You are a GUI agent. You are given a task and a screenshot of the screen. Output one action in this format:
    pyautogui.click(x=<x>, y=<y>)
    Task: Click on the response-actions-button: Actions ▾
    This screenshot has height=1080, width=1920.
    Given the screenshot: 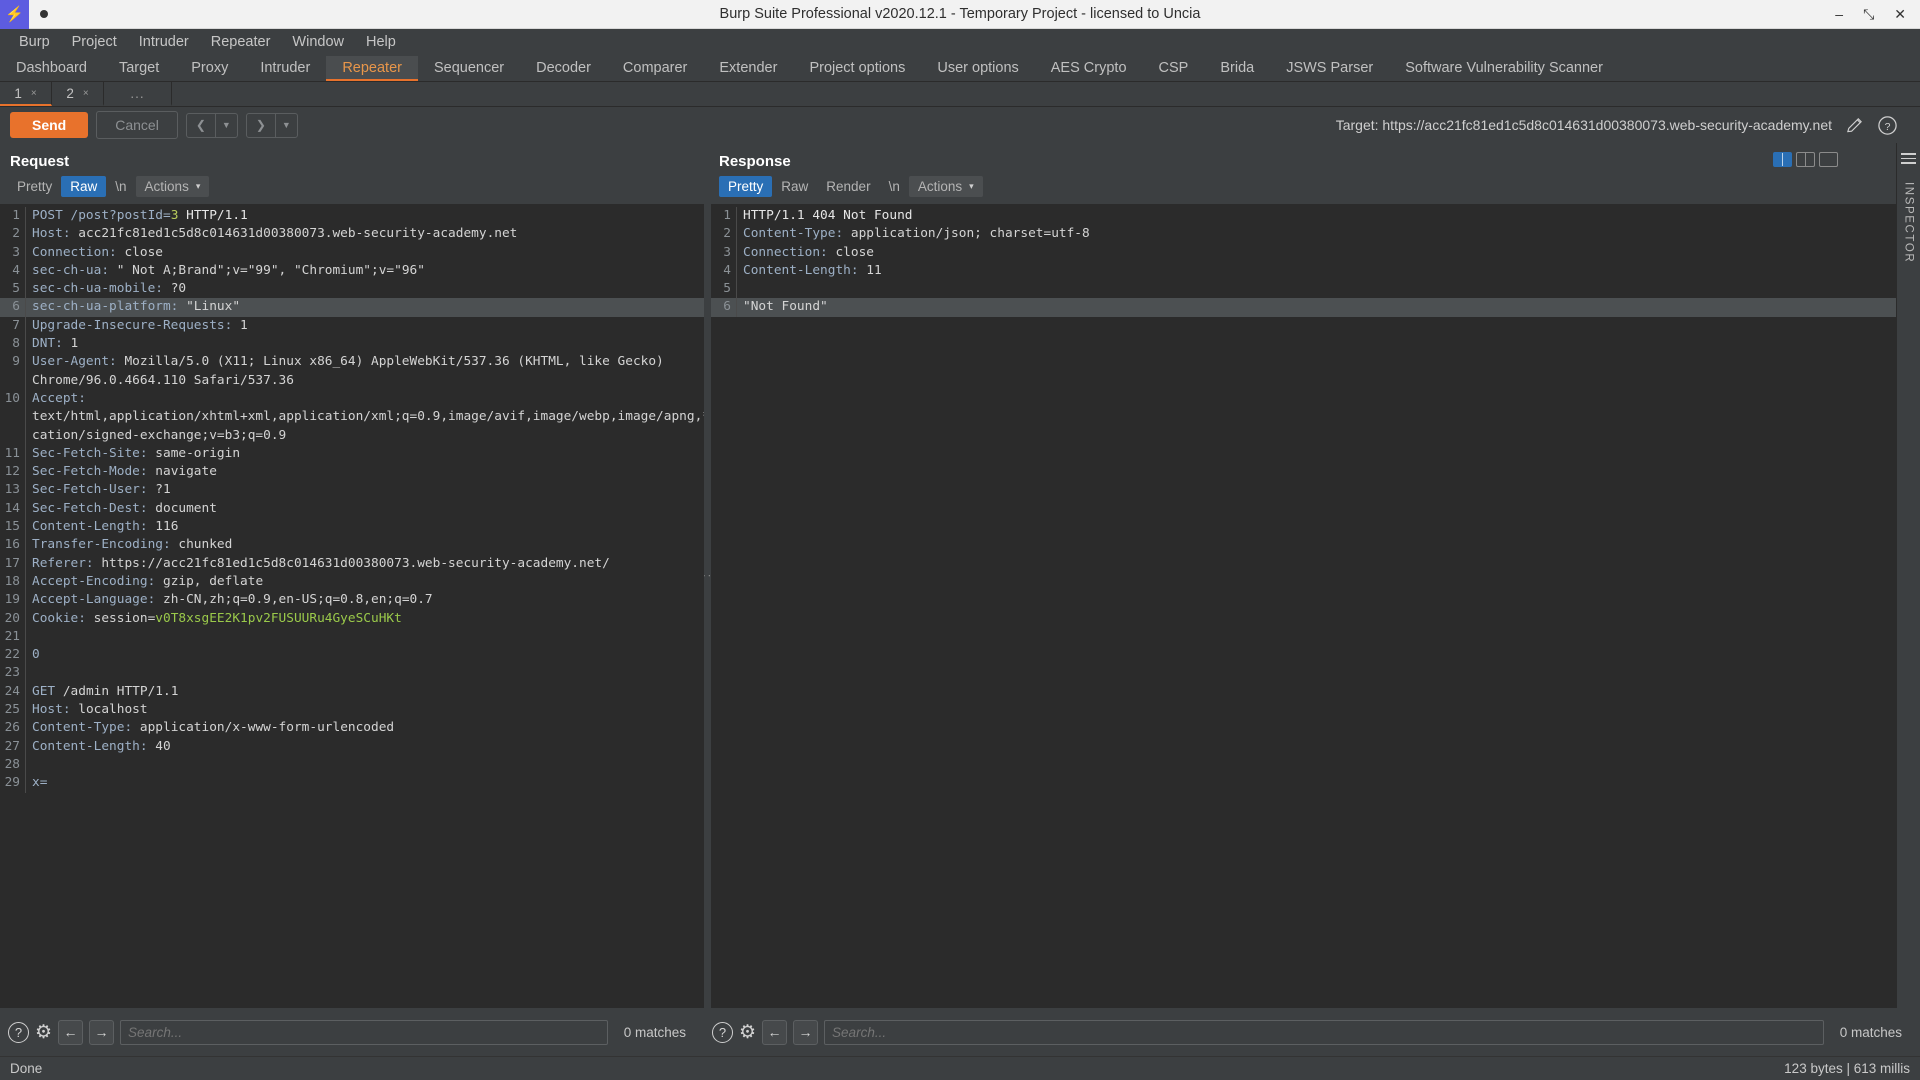 What is the action you would take?
    pyautogui.click(x=945, y=186)
    